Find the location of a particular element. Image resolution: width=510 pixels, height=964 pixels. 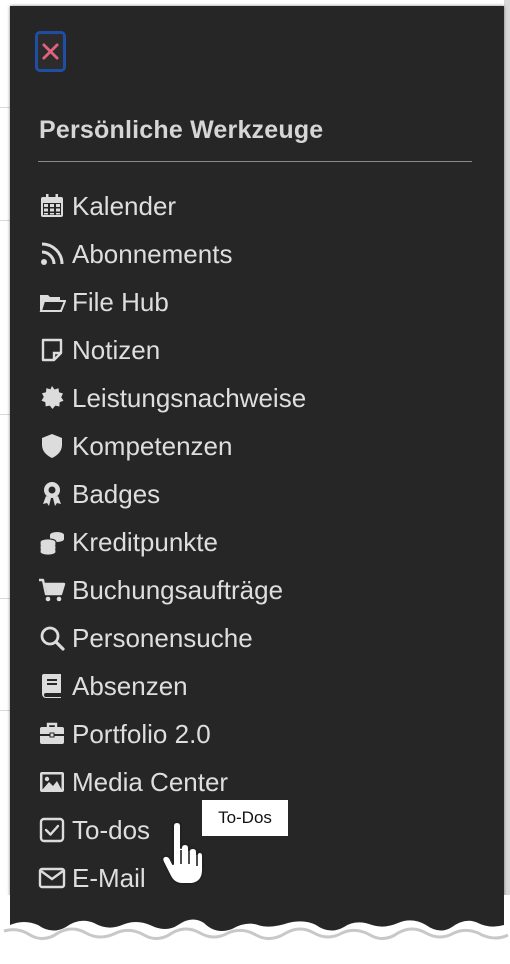

menu-item-label: Notizen is located at coordinates (116, 349).